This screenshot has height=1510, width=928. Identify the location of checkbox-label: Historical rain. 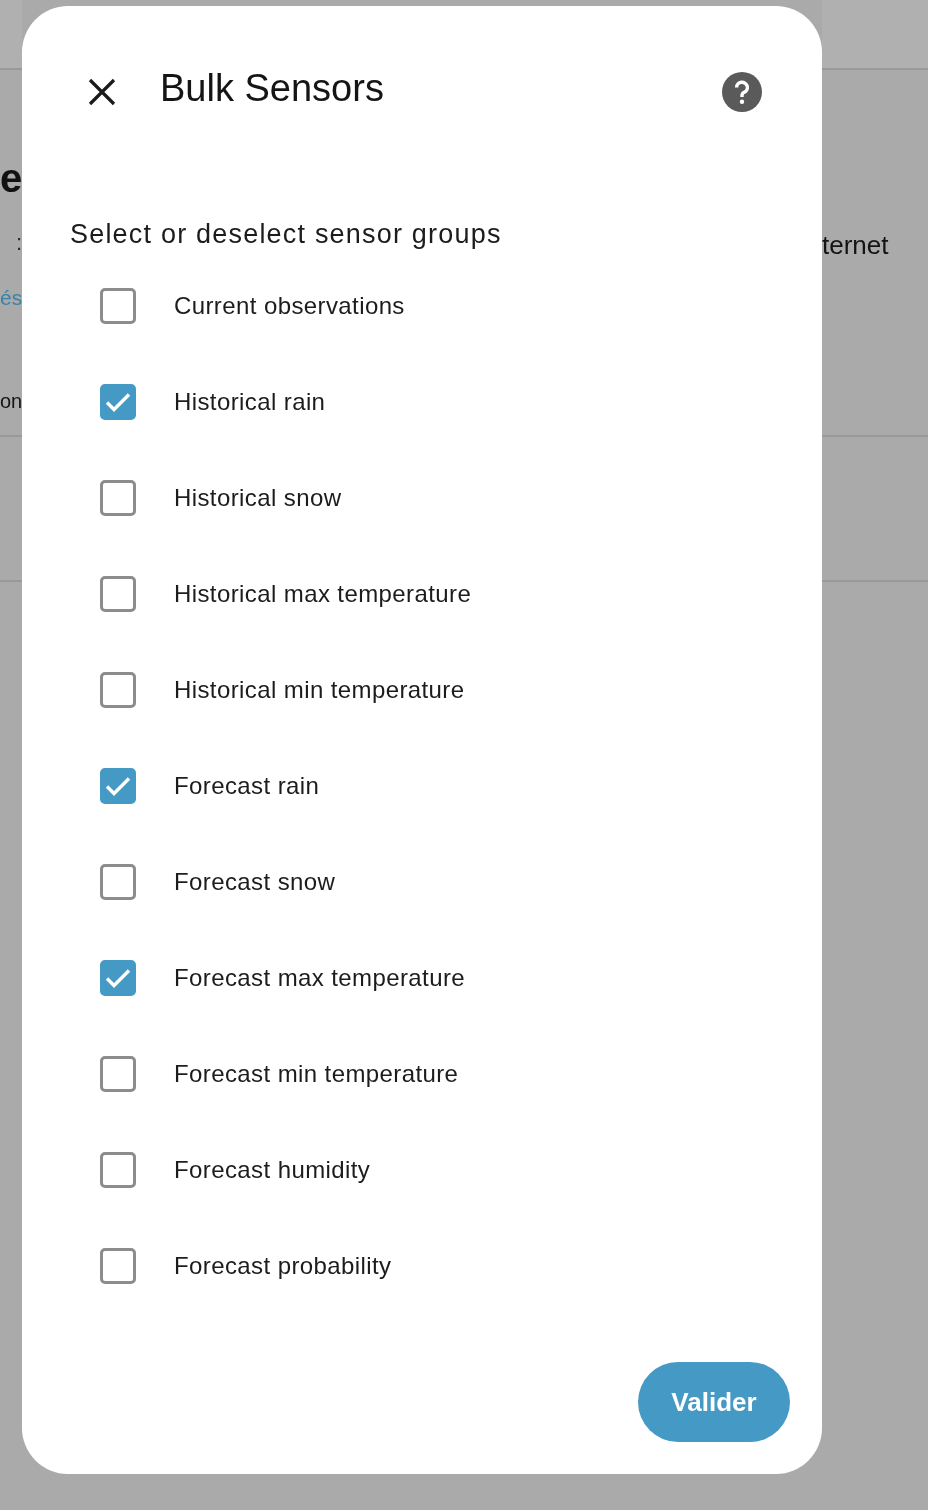
(250, 402).